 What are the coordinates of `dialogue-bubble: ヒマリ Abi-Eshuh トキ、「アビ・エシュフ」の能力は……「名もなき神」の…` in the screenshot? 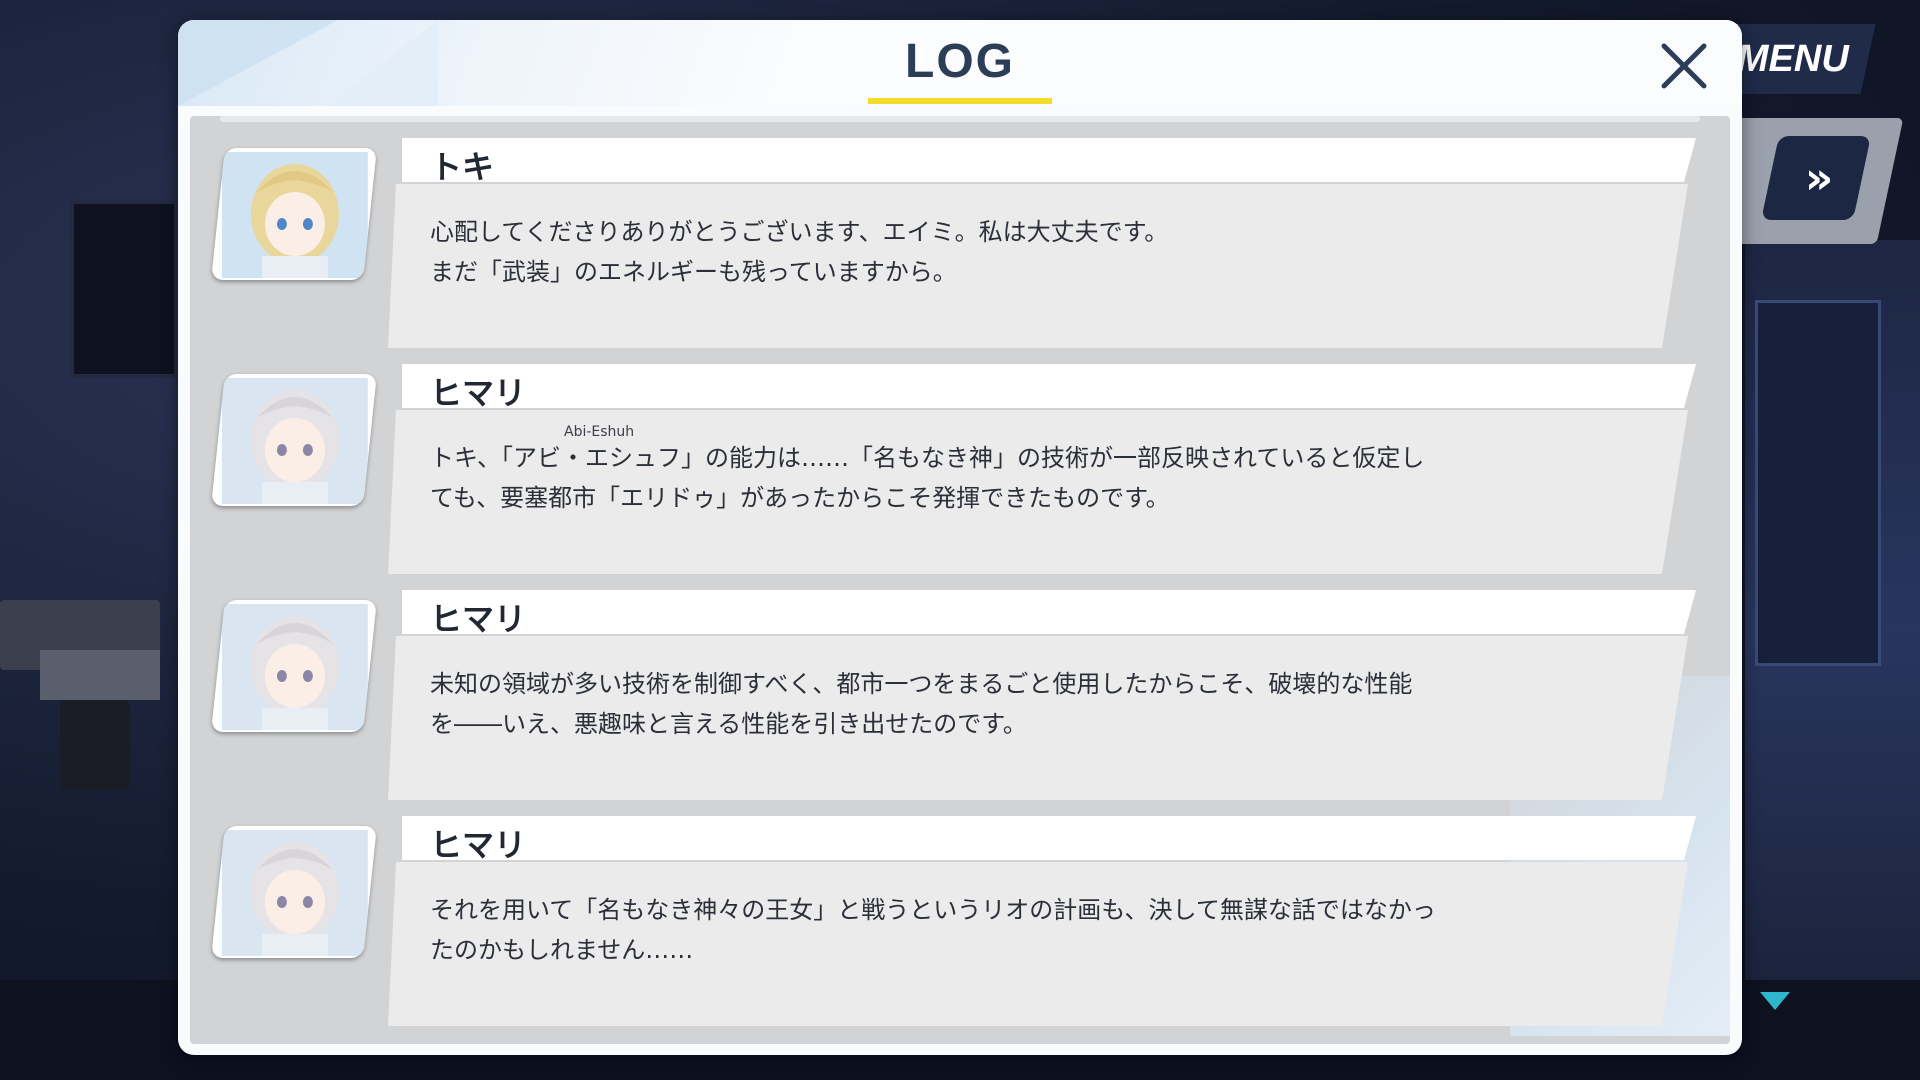 It's located at (1042, 469).